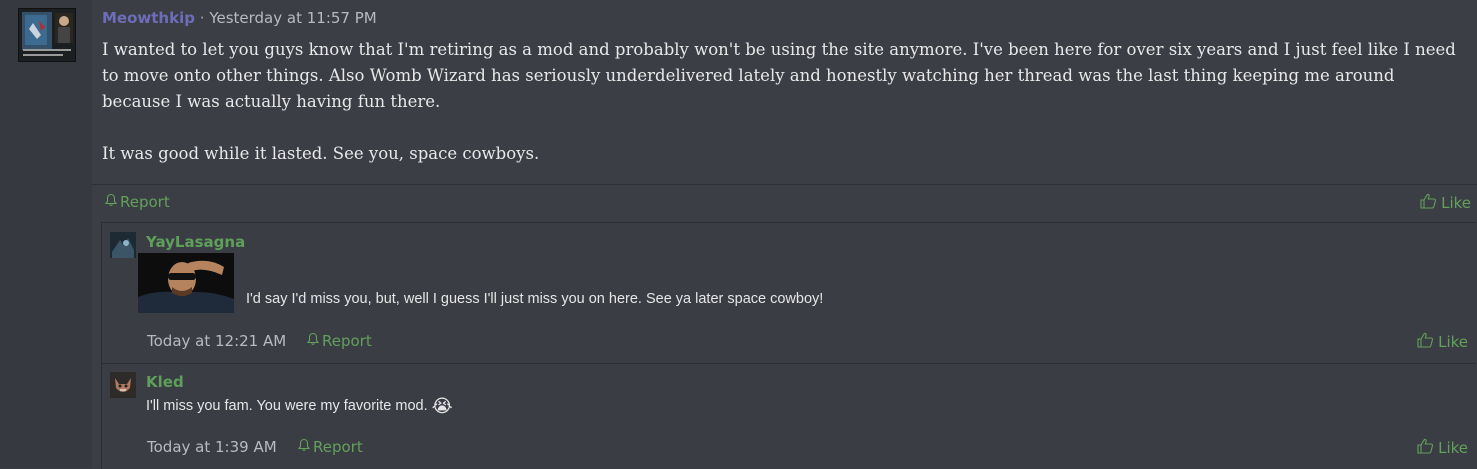 The image size is (1477, 469). What do you see at coordinates (216, 341) in the screenshot?
I see `comment-timestamp: Today at 12:21 AM` at bounding box center [216, 341].